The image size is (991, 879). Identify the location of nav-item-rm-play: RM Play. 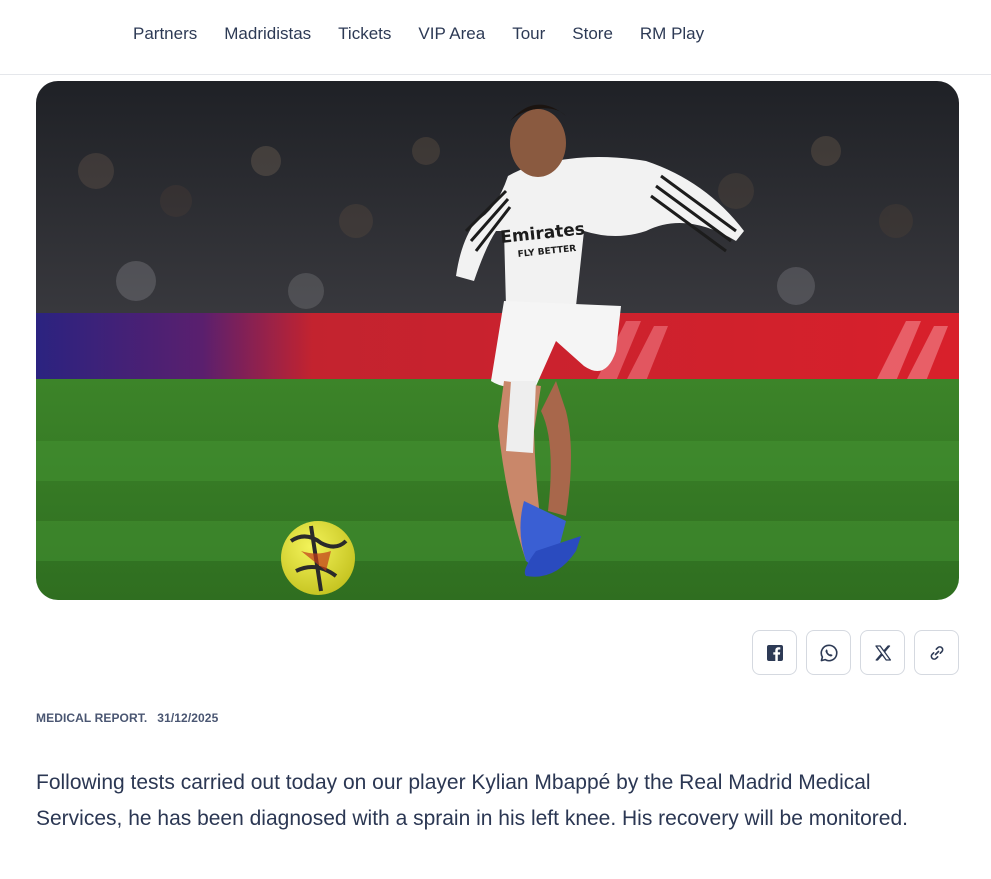
(672, 34).